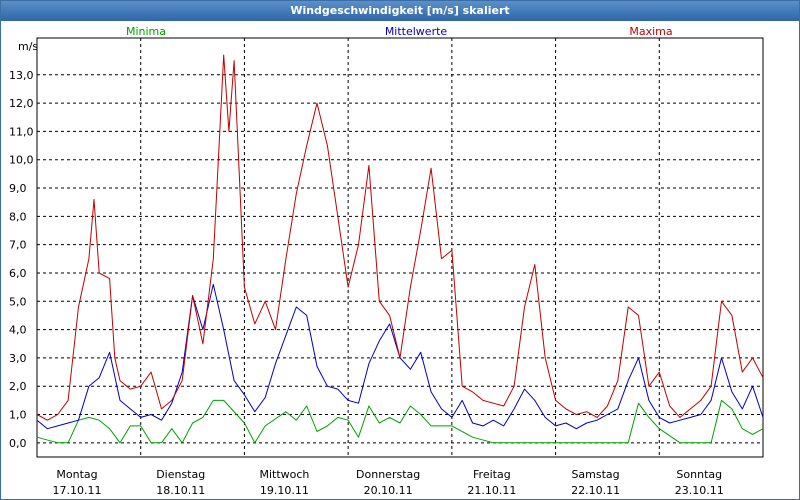 This screenshot has width=800, height=500. I want to click on legend-item-mittelwerte: Mittelwerte, so click(416, 31).